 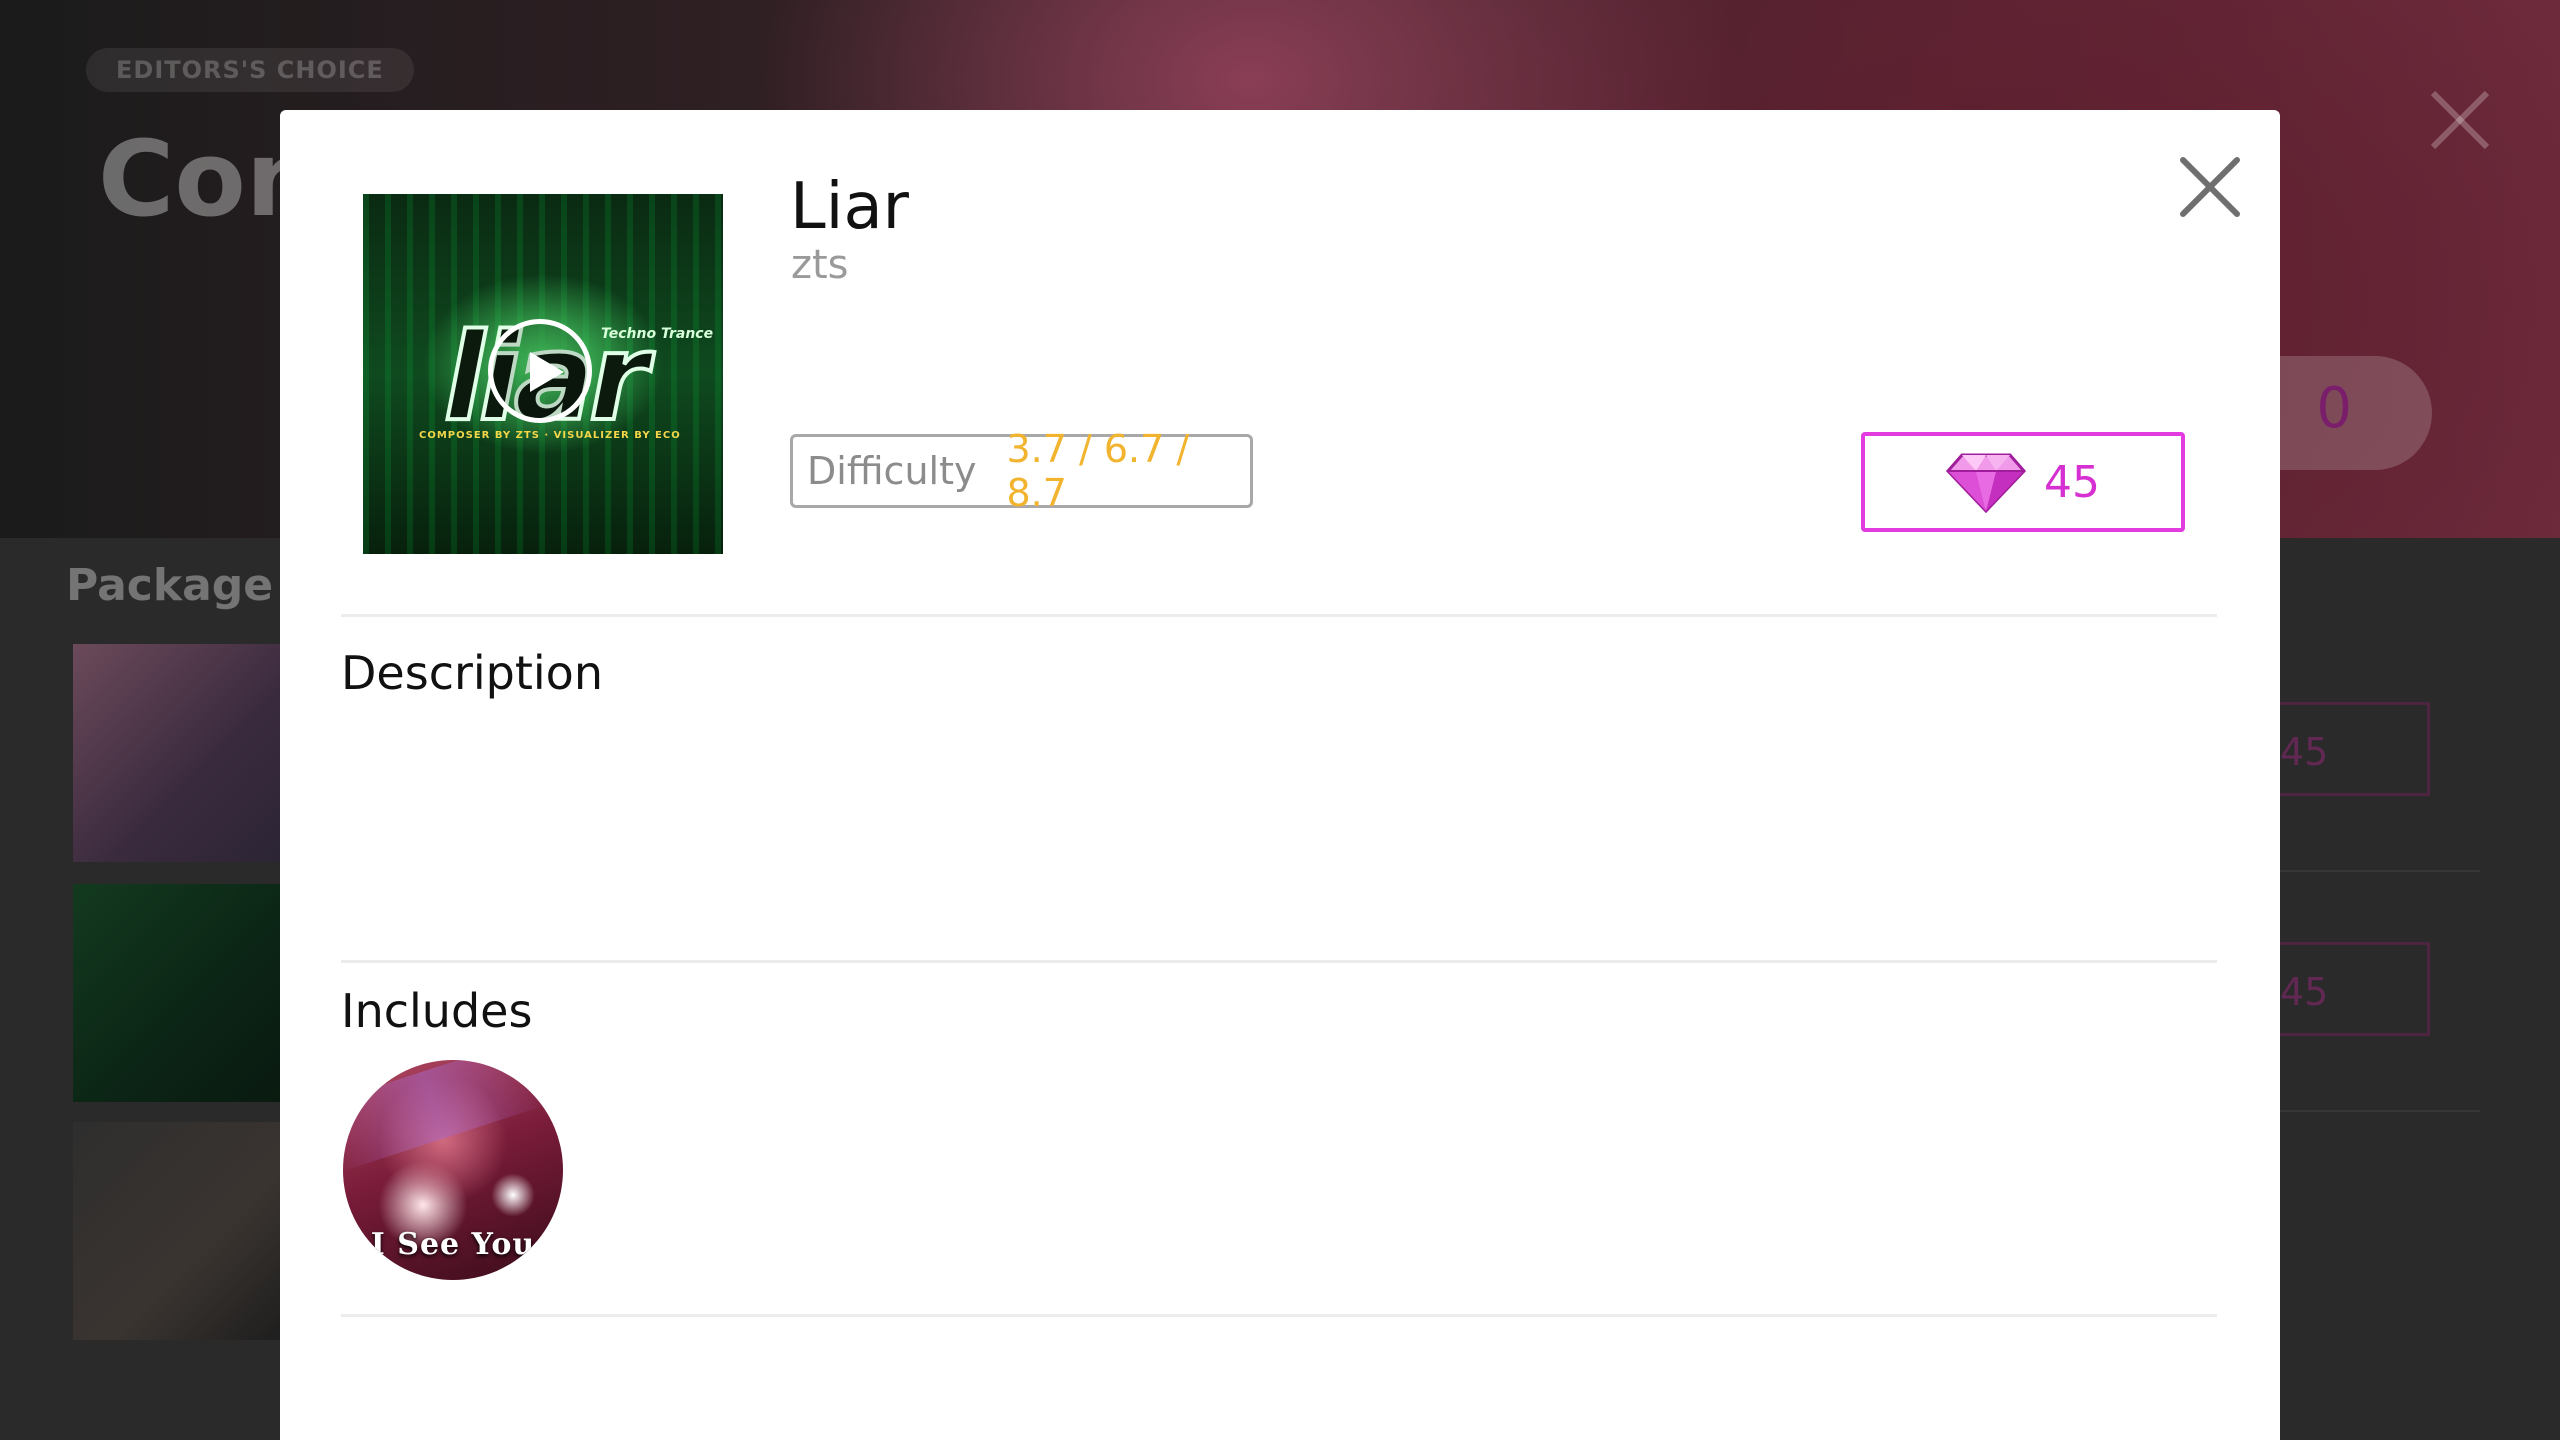 I want to click on song-artist: zts, so click(x=820, y=265).